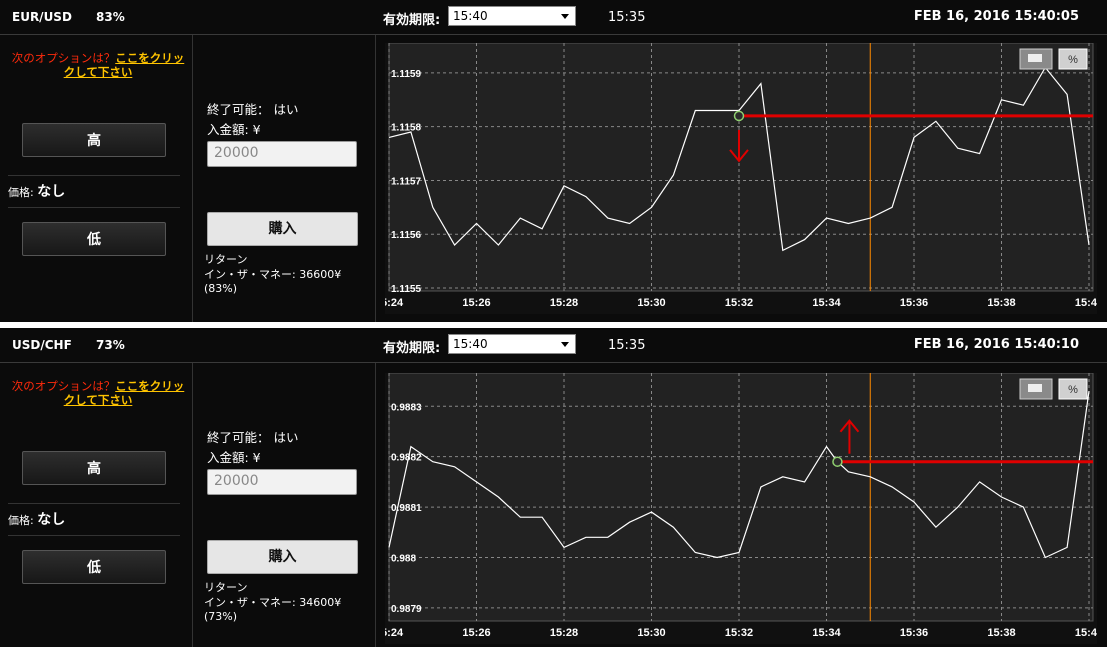  I want to click on currency-pair: EUR/USD, so click(42, 17).